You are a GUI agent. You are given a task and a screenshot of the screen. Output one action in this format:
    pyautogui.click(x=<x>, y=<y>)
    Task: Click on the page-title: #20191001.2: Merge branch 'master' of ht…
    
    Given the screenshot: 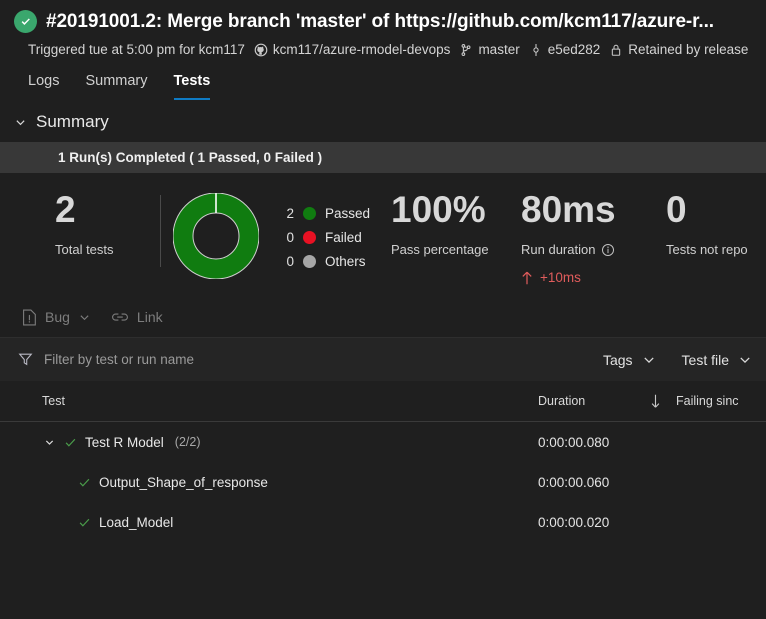 What is the action you would take?
    pyautogui.click(x=380, y=21)
    